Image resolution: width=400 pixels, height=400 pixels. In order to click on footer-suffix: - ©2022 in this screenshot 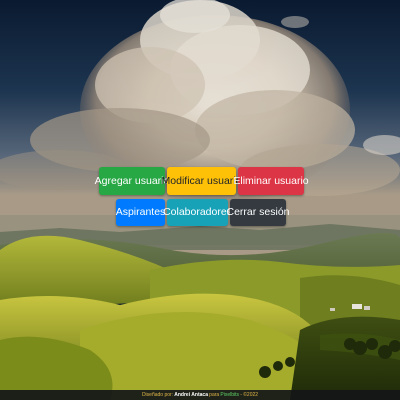, I will do `click(249, 395)`.